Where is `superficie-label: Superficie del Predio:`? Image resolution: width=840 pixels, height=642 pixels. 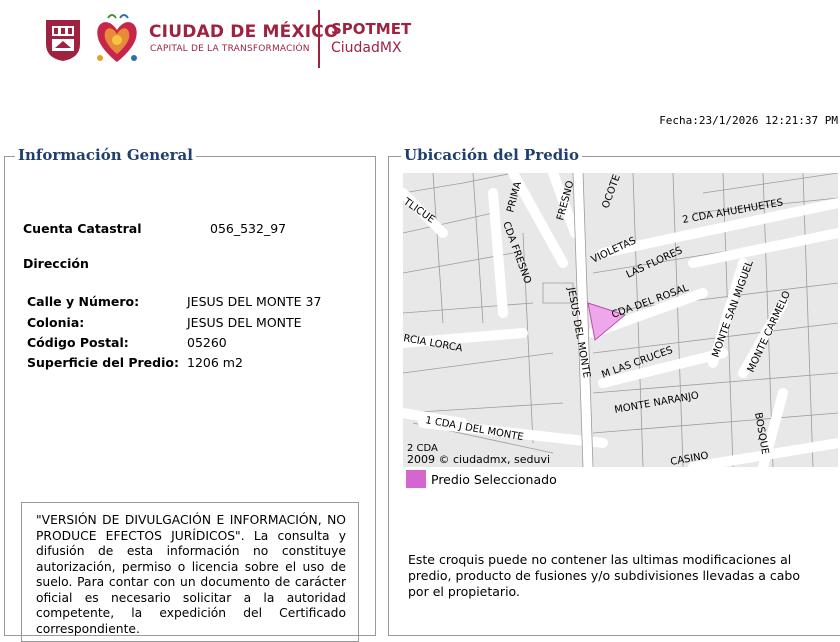 superficie-label: Superficie del Predio: is located at coordinates (103, 362).